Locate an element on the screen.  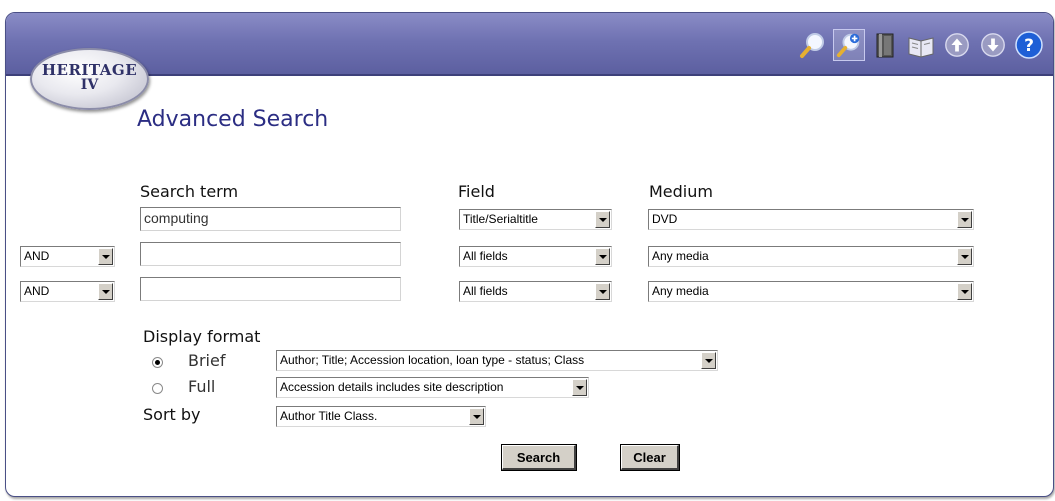
medium-select-1: DVD is located at coordinates (811, 219).